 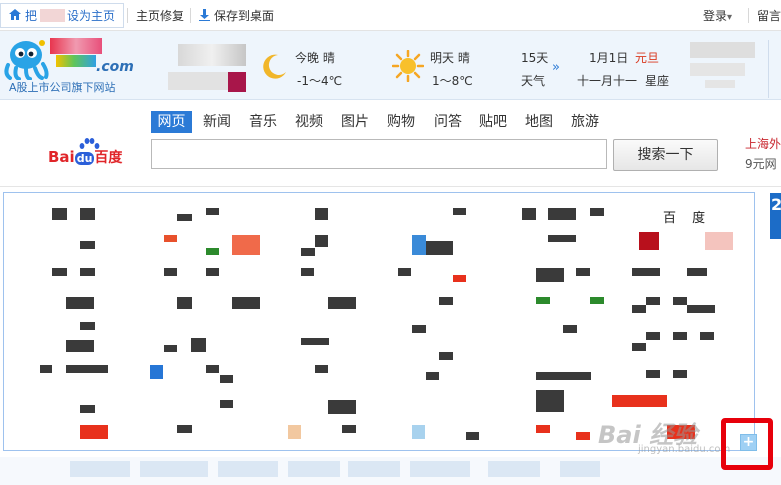 What do you see at coordinates (309, 122) in the screenshot?
I see `tab-video: 视频` at bounding box center [309, 122].